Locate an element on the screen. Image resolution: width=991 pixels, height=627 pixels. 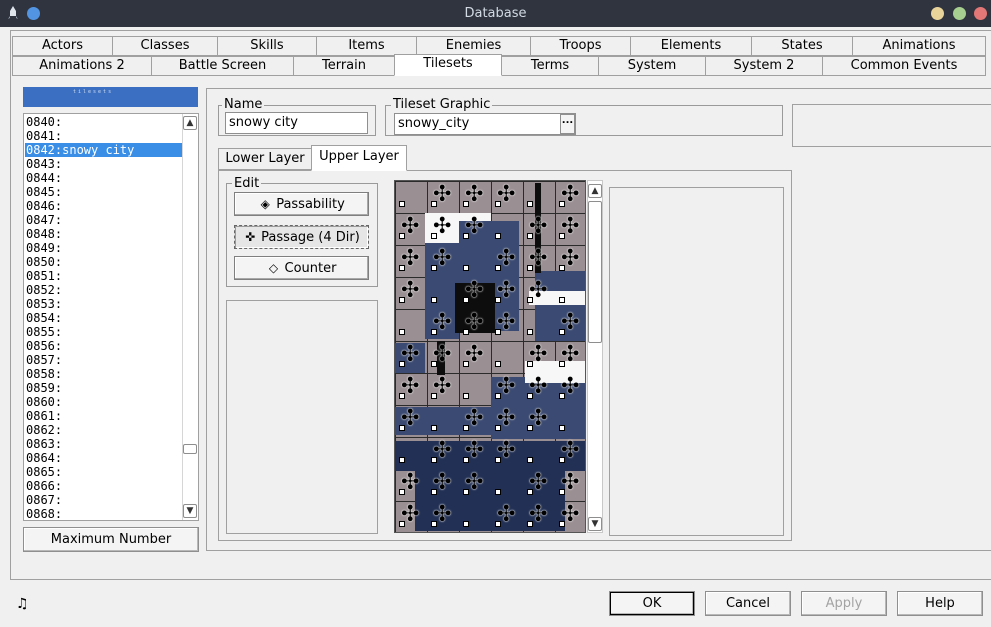
list-item: 0854: is located at coordinates (103, 318).